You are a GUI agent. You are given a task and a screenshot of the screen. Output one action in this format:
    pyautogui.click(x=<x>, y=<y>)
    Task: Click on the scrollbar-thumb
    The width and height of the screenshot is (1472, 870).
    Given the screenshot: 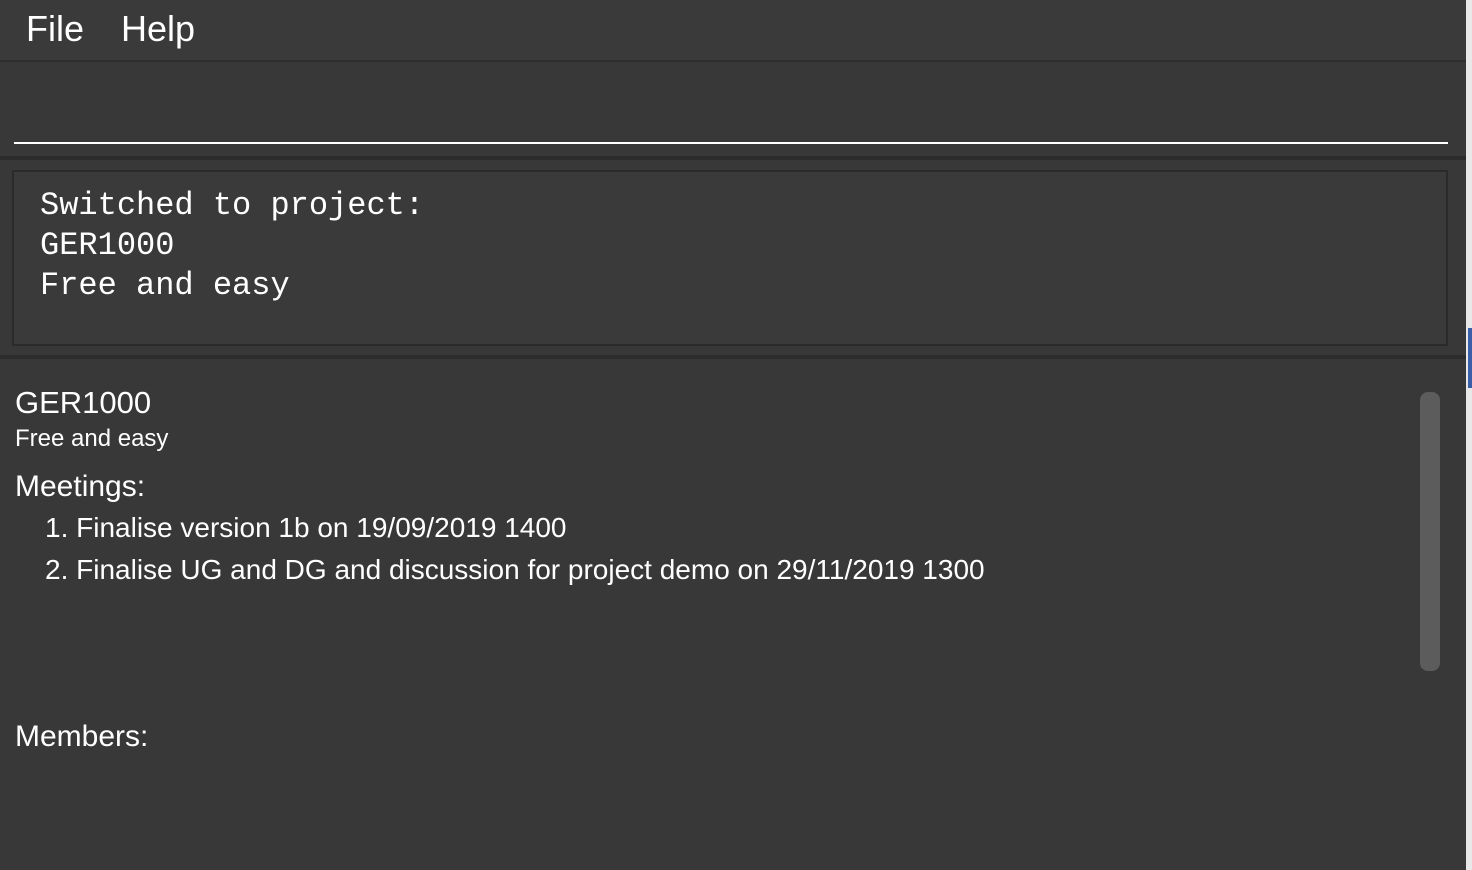 What is the action you would take?
    pyautogui.click(x=1430, y=531)
    